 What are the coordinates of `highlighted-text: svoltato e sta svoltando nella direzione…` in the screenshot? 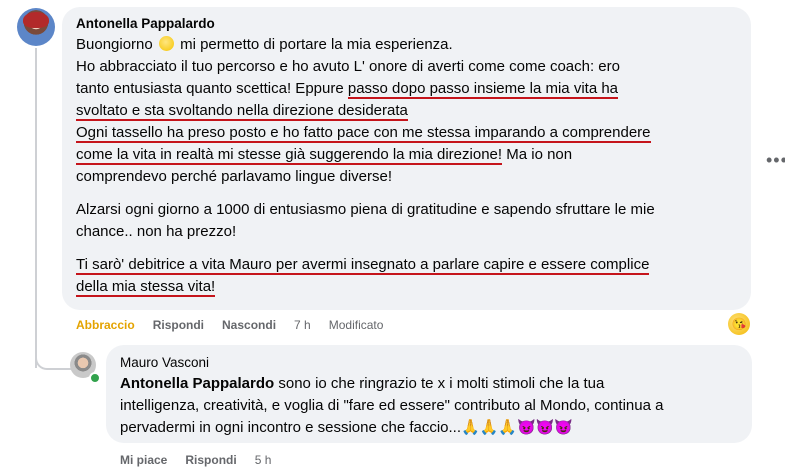 It's located at (242, 111).